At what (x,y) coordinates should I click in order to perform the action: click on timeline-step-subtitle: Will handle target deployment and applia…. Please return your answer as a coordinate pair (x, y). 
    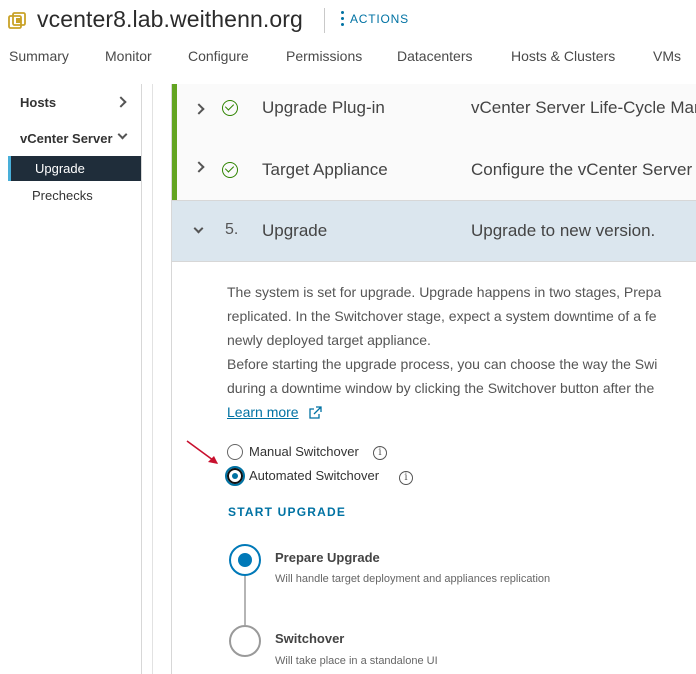
    Looking at the image, I should click on (413, 579).